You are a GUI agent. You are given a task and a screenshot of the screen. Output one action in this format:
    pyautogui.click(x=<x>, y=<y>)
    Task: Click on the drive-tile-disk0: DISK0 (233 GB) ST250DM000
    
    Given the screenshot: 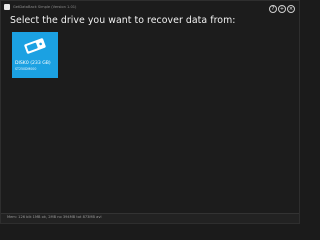 What is the action you would take?
    pyautogui.click(x=35, y=55)
    